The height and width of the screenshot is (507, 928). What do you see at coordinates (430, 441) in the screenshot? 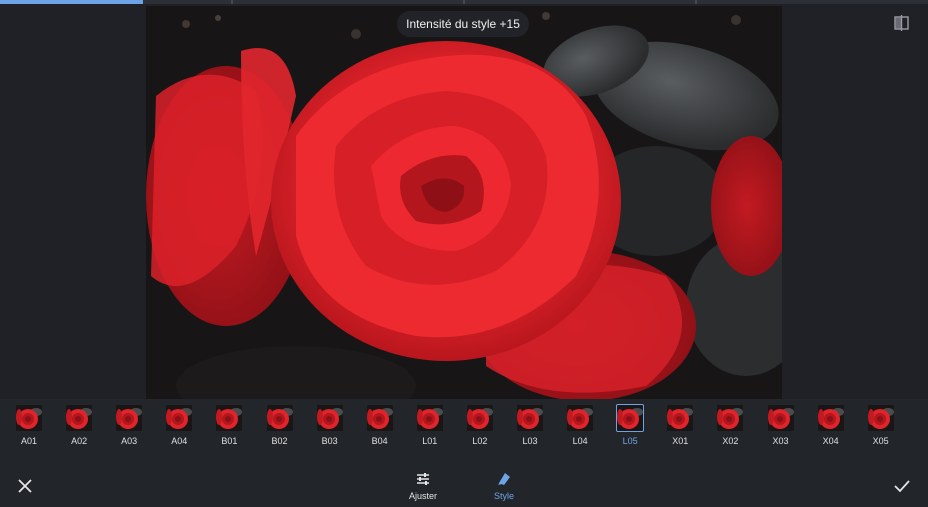
I see `style-preset-label: L01` at bounding box center [430, 441].